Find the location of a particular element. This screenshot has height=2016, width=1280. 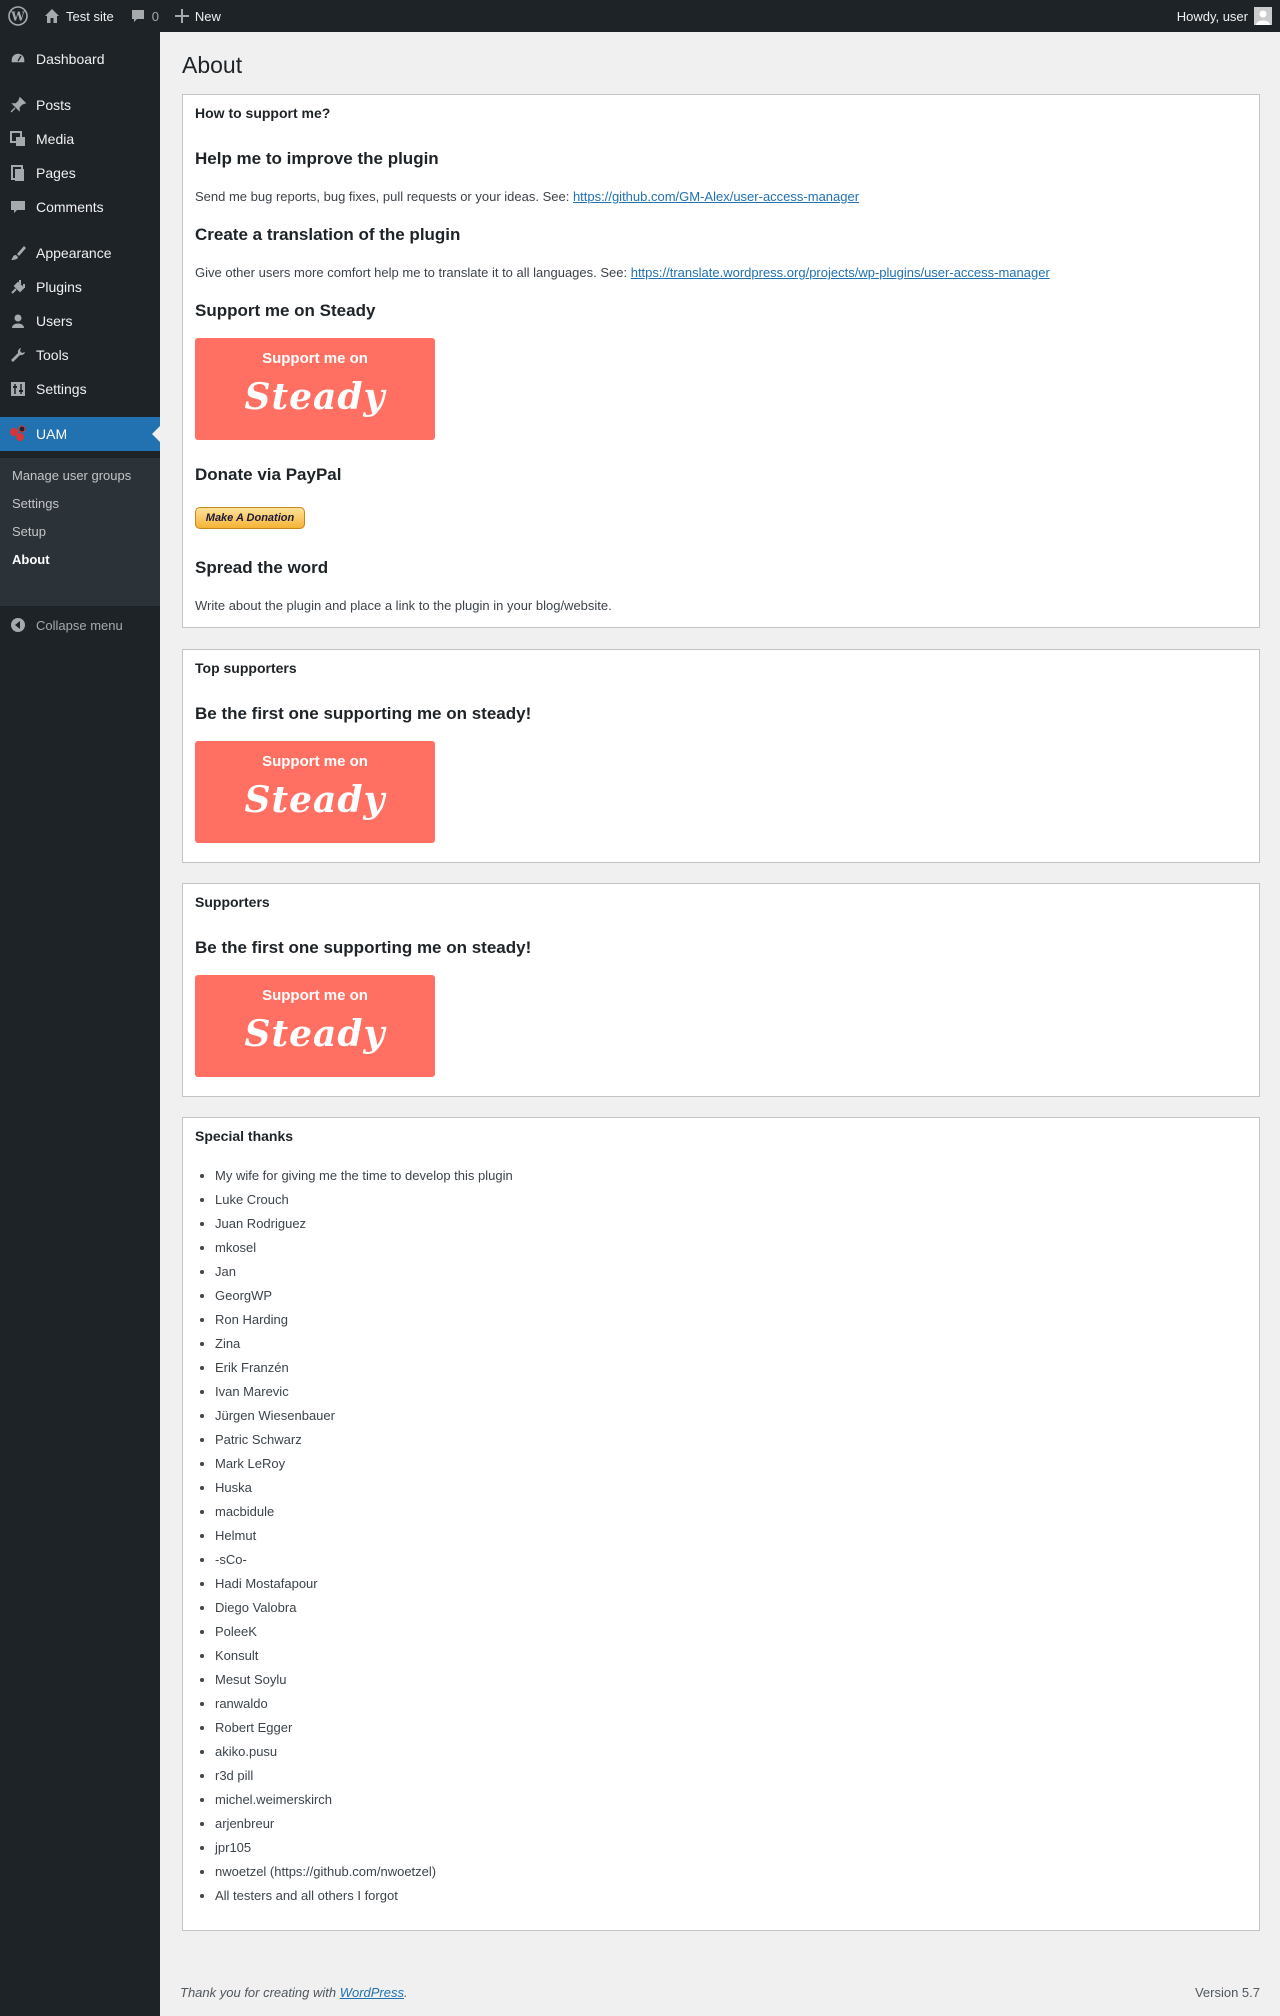

menu-item-media: Media is located at coordinates (80, 139).